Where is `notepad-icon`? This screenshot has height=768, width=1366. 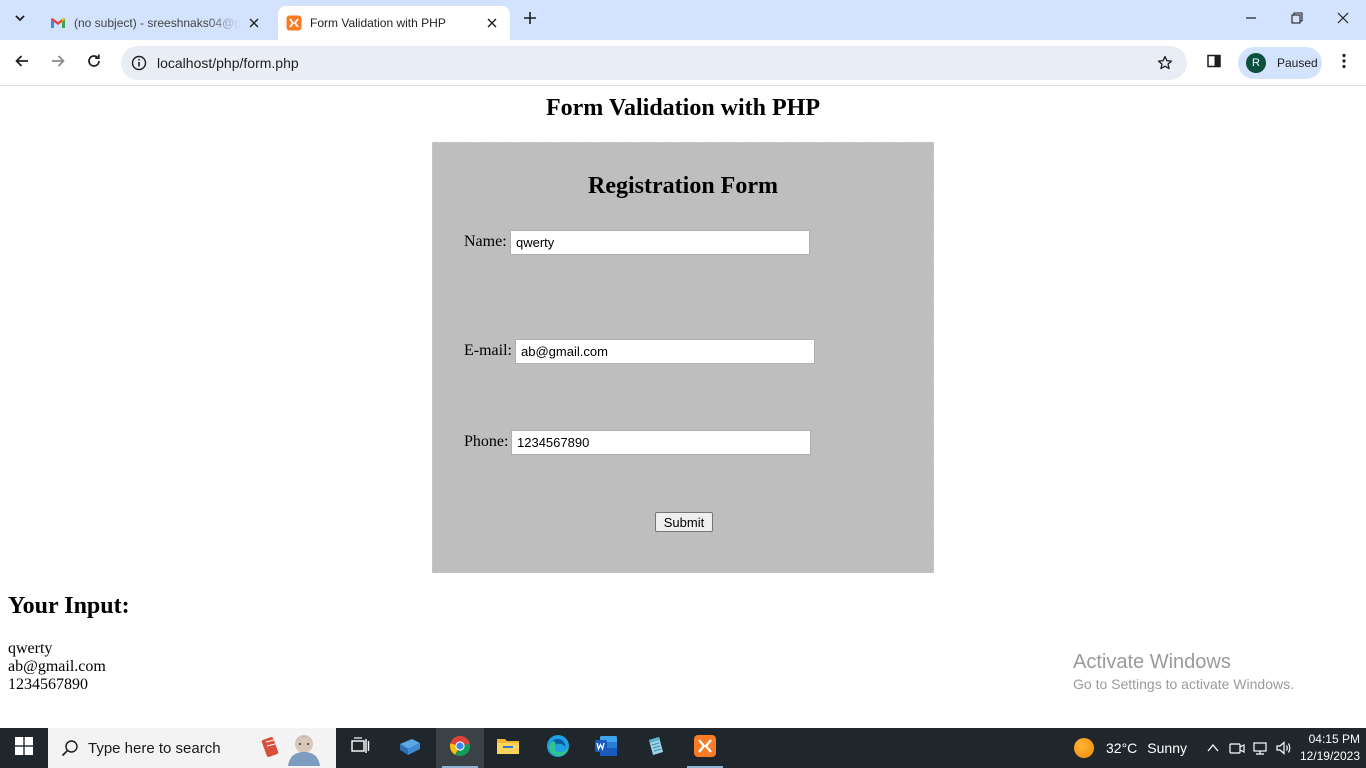 notepad-icon is located at coordinates (656, 748).